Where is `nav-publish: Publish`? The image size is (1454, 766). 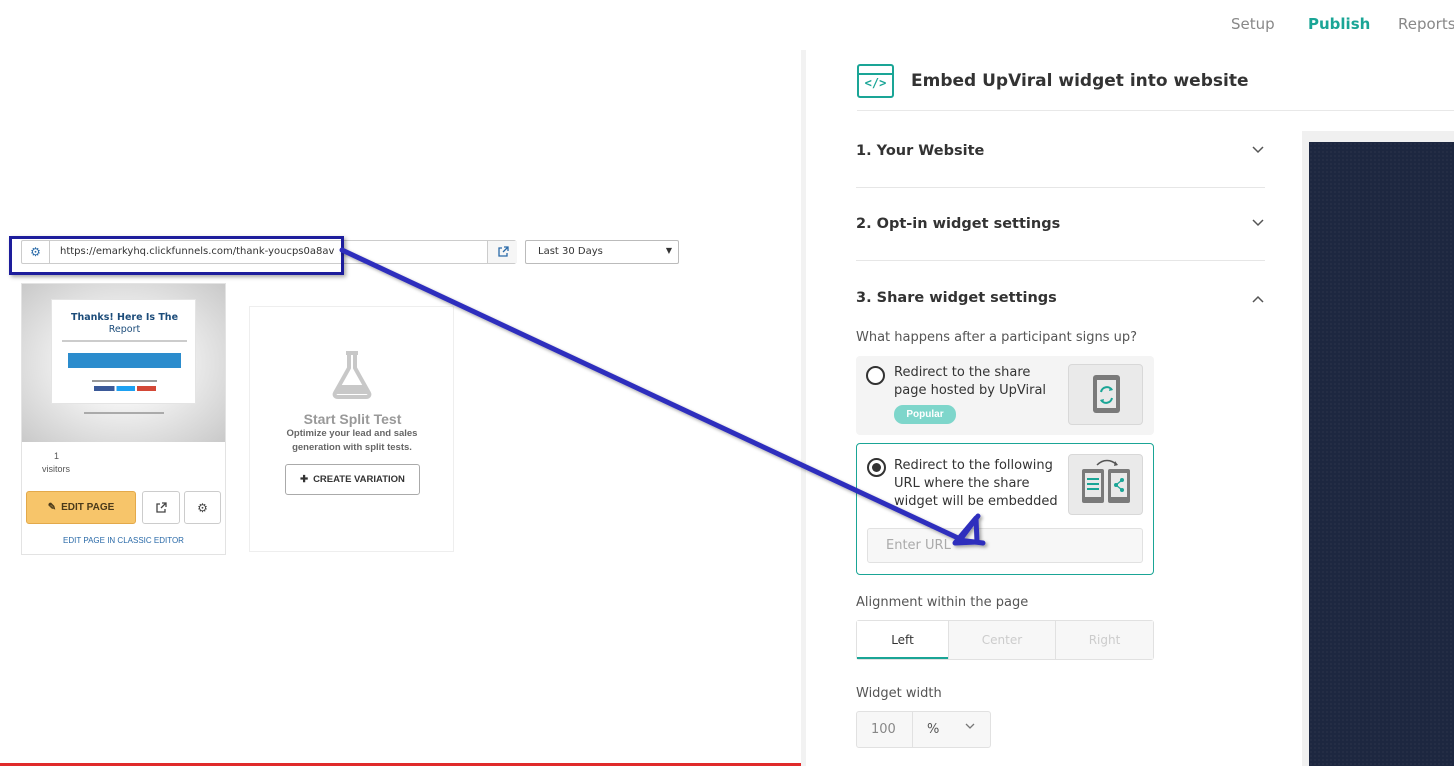
nav-publish: Publish is located at coordinates (1339, 24).